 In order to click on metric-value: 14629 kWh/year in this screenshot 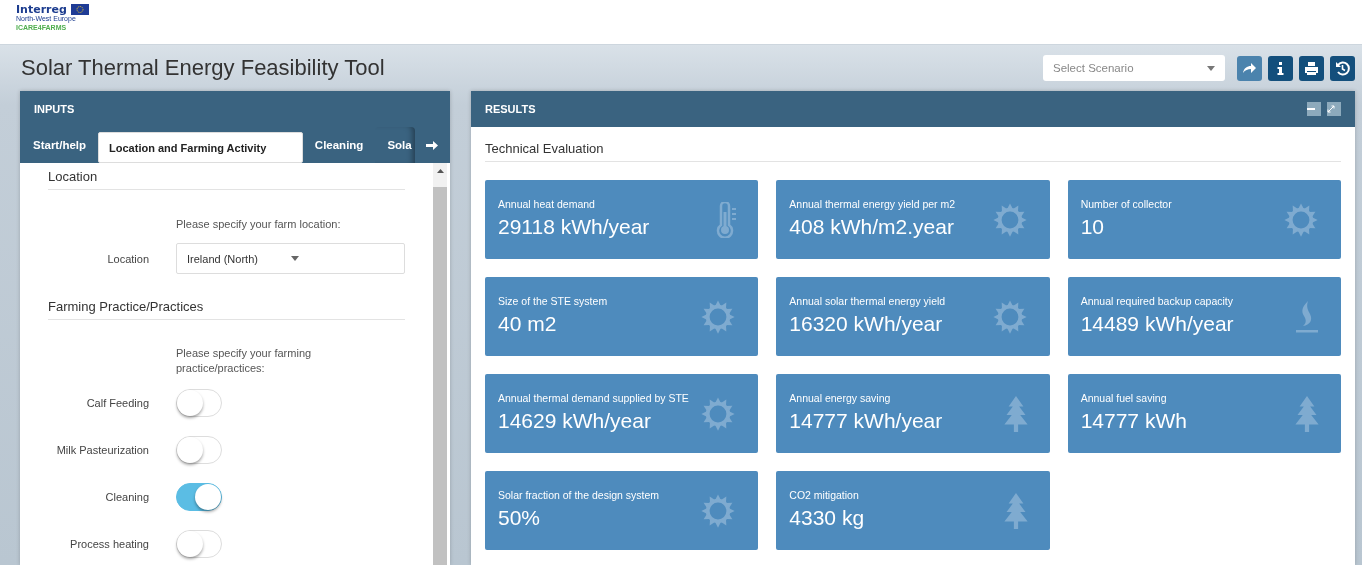, I will do `click(574, 421)`.